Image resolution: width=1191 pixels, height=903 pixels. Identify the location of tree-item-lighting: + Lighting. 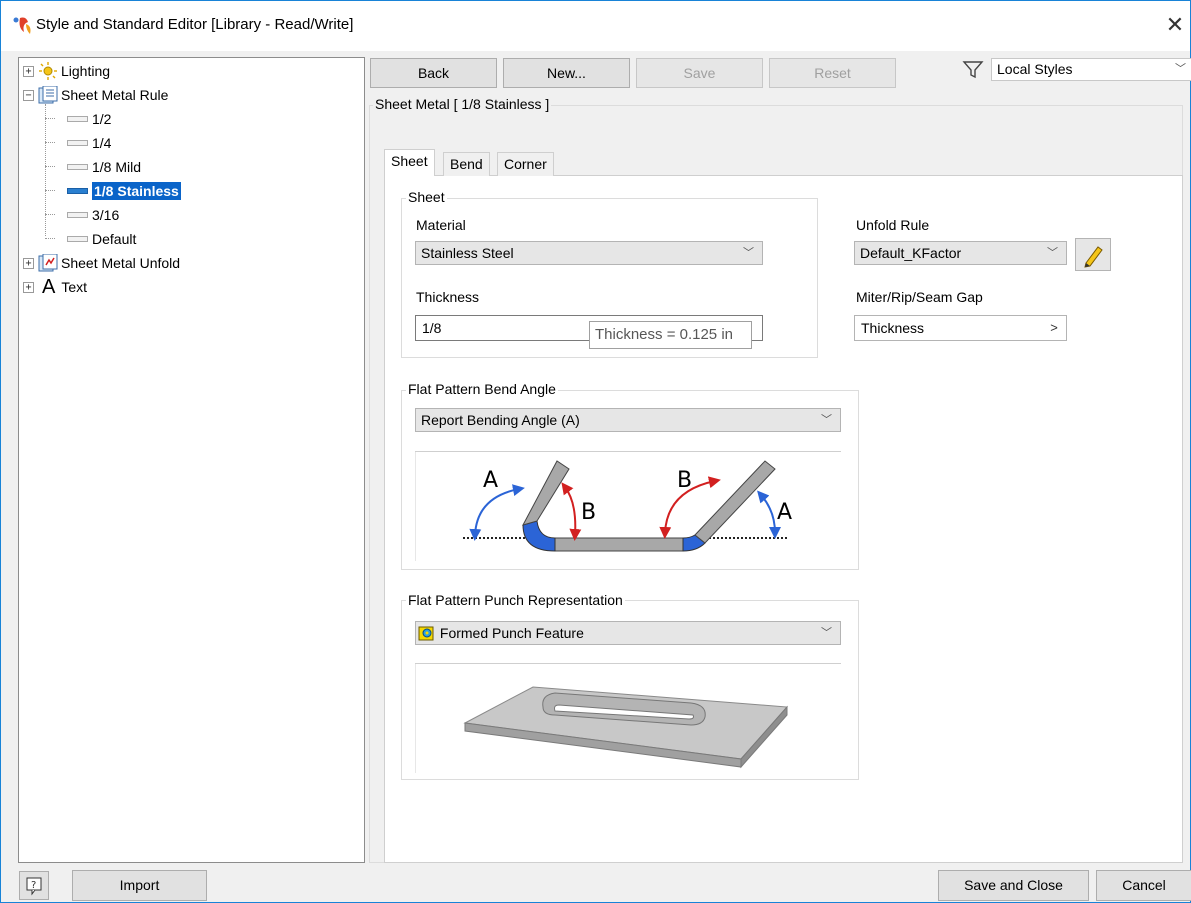
(66, 71).